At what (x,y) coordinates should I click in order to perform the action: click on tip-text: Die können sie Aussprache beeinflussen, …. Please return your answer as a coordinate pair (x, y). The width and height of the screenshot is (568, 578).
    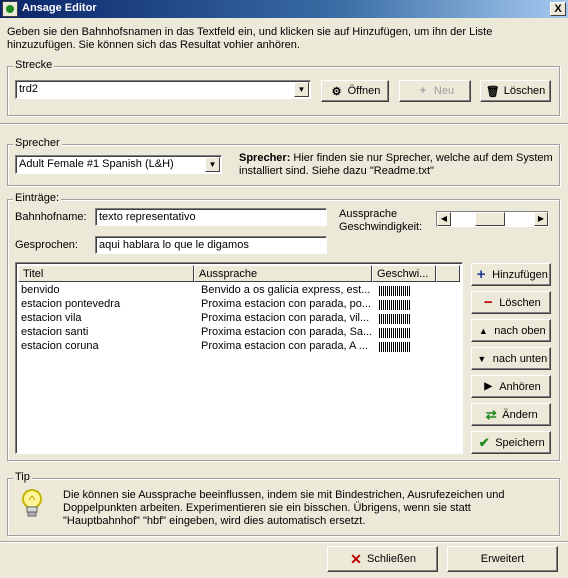
    Looking at the image, I should click on (284, 508).